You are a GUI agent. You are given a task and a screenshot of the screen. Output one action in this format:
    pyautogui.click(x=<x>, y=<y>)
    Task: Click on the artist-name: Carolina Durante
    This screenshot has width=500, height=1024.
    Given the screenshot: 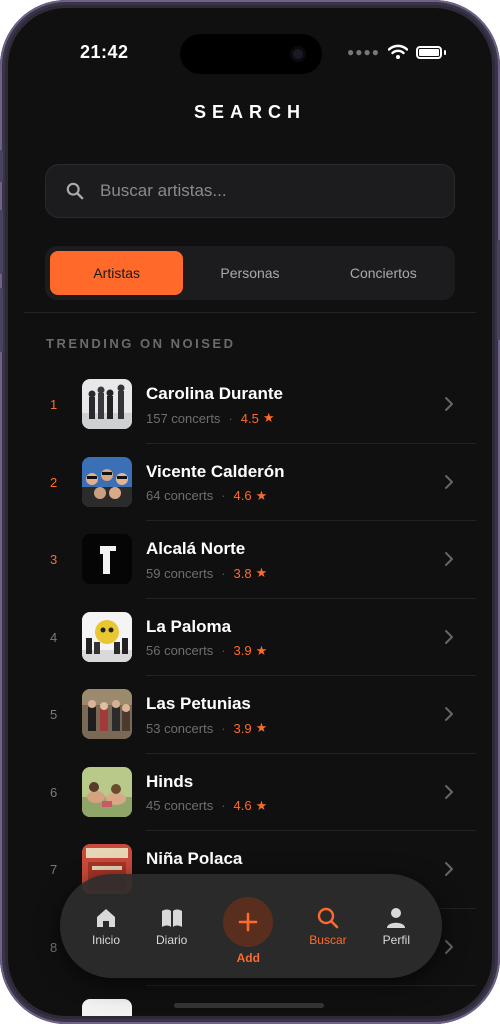 What is the action you would take?
    pyautogui.click(x=214, y=393)
    